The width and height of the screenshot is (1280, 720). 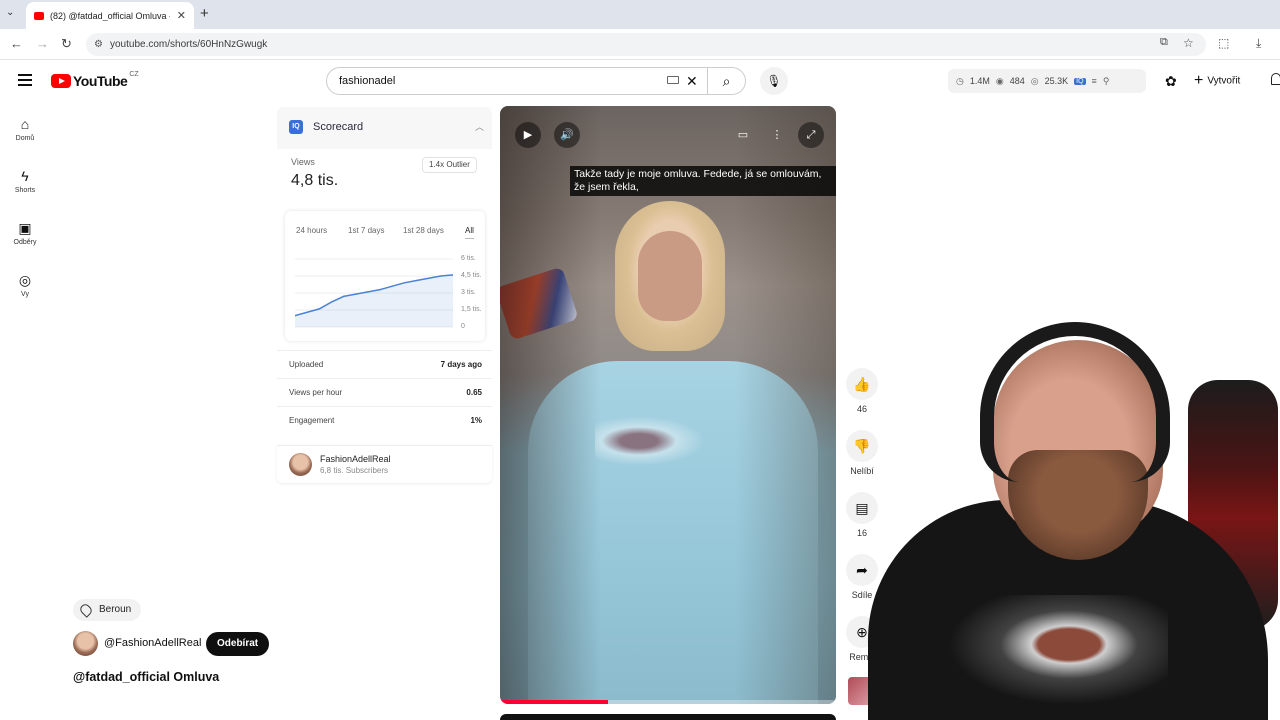 What do you see at coordinates (1223, 43) in the screenshot?
I see `extensions-icon: ⬚` at bounding box center [1223, 43].